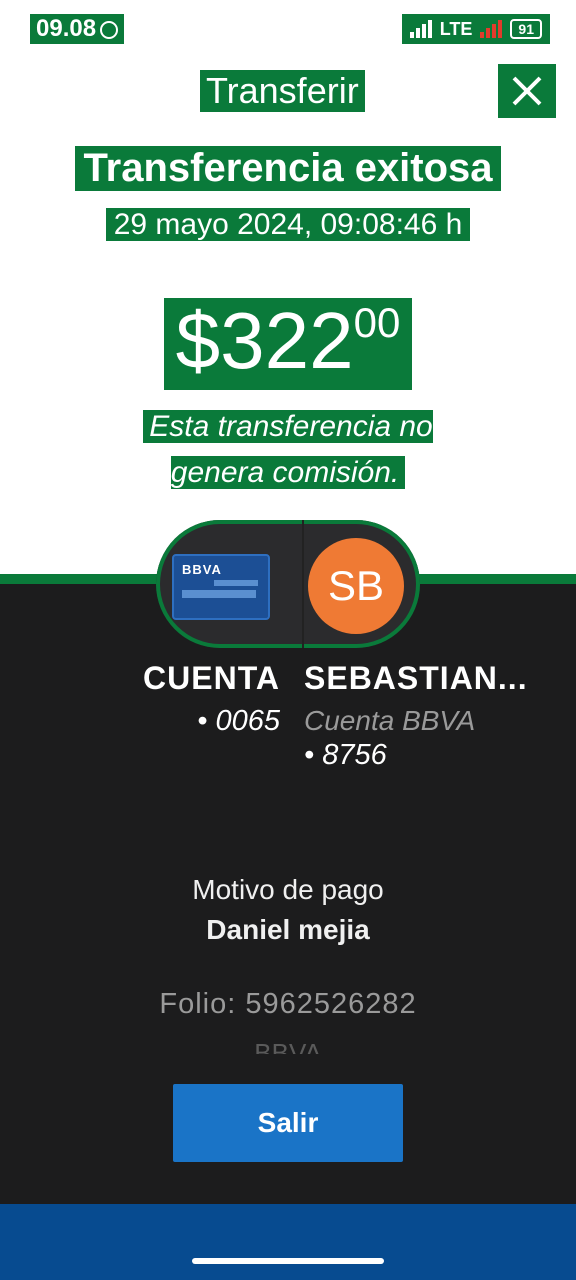 This screenshot has height=1280, width=576. I want to click on to-account: SEBASTIAN... Cuenta BBVA • 8756, so click(434, 716).